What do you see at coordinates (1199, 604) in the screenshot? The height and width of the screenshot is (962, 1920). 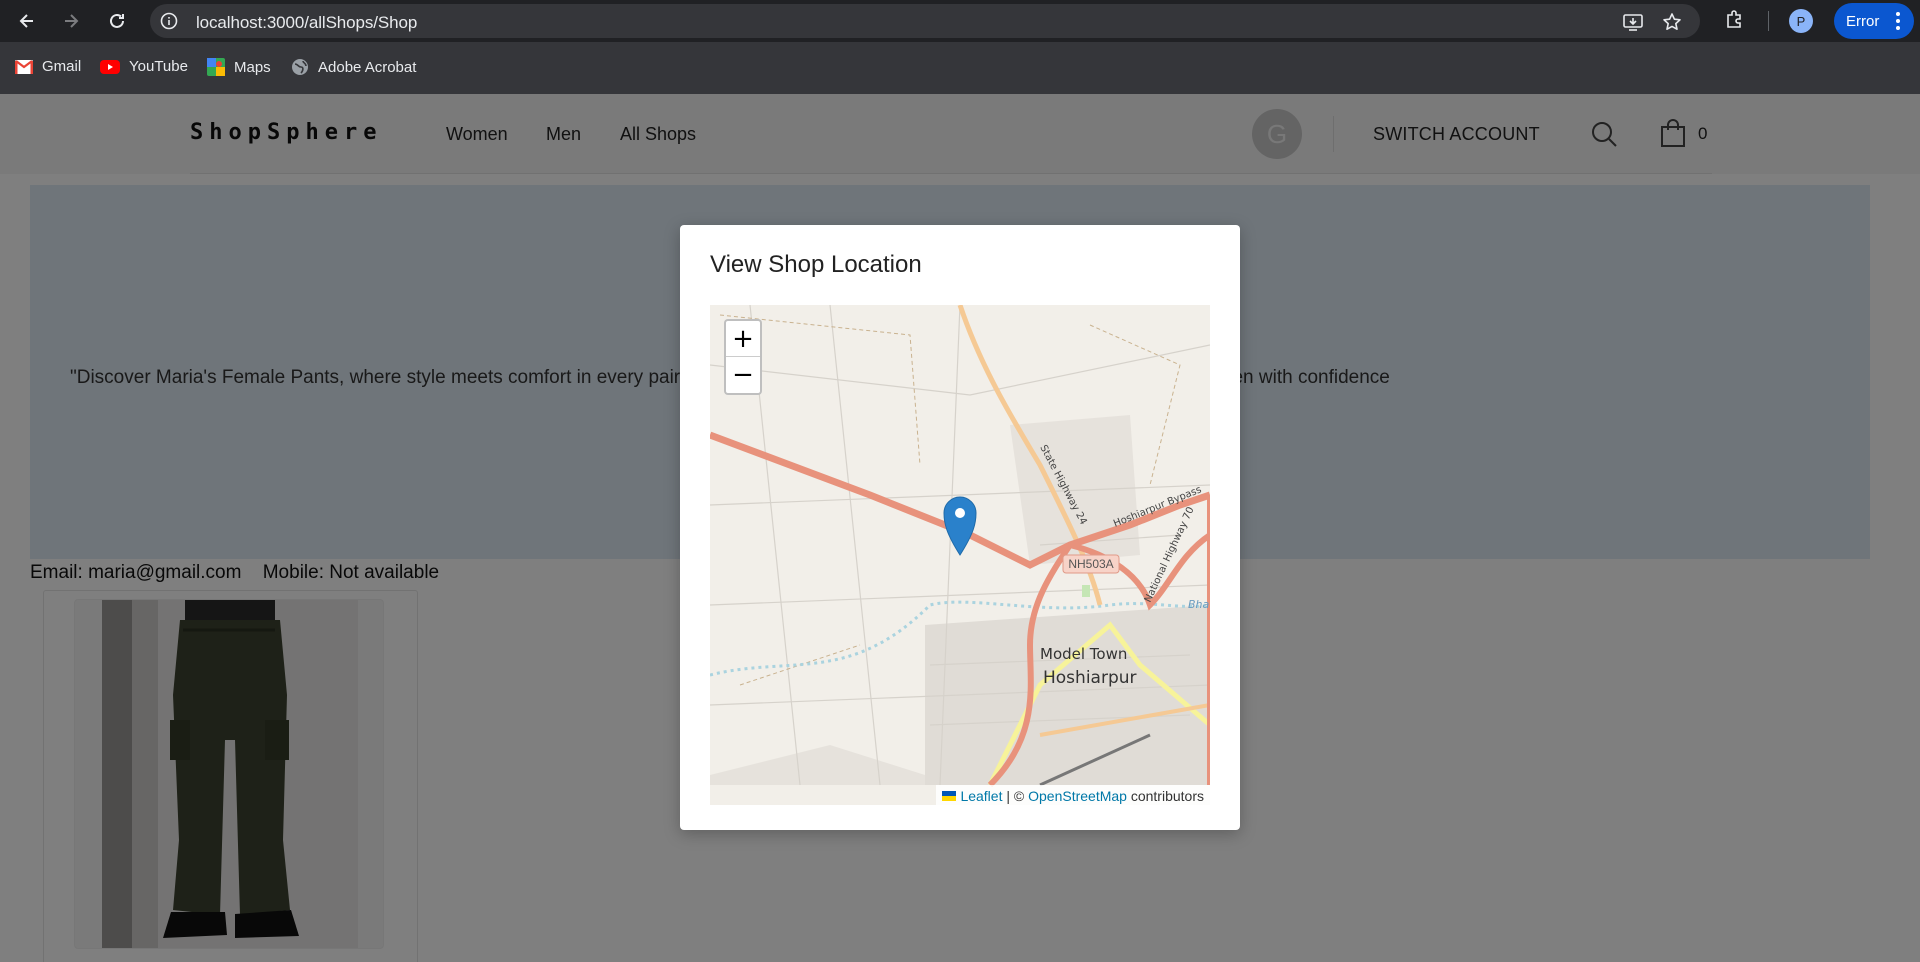 I see `river-label: Bha` at bounding box center [1199, 604].